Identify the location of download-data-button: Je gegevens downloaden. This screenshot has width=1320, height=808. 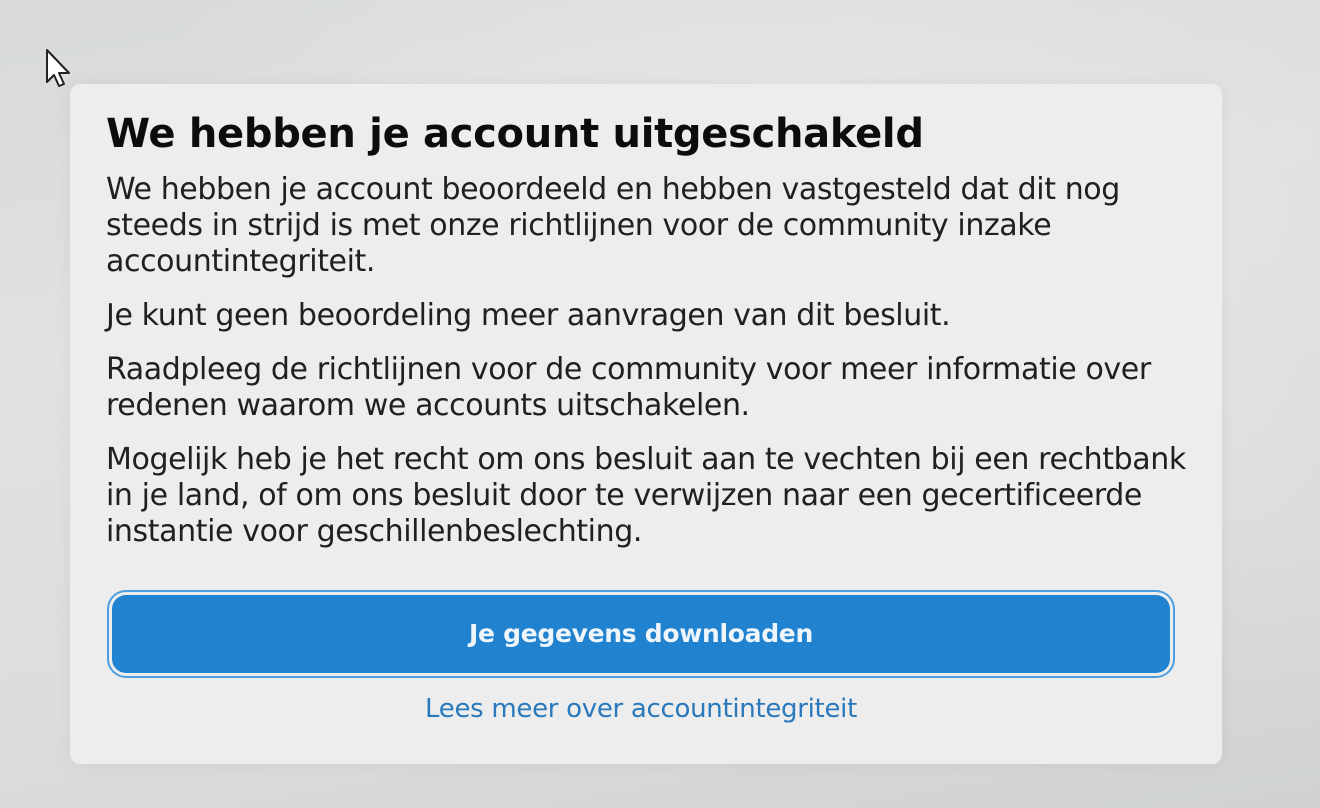
(641, 634).